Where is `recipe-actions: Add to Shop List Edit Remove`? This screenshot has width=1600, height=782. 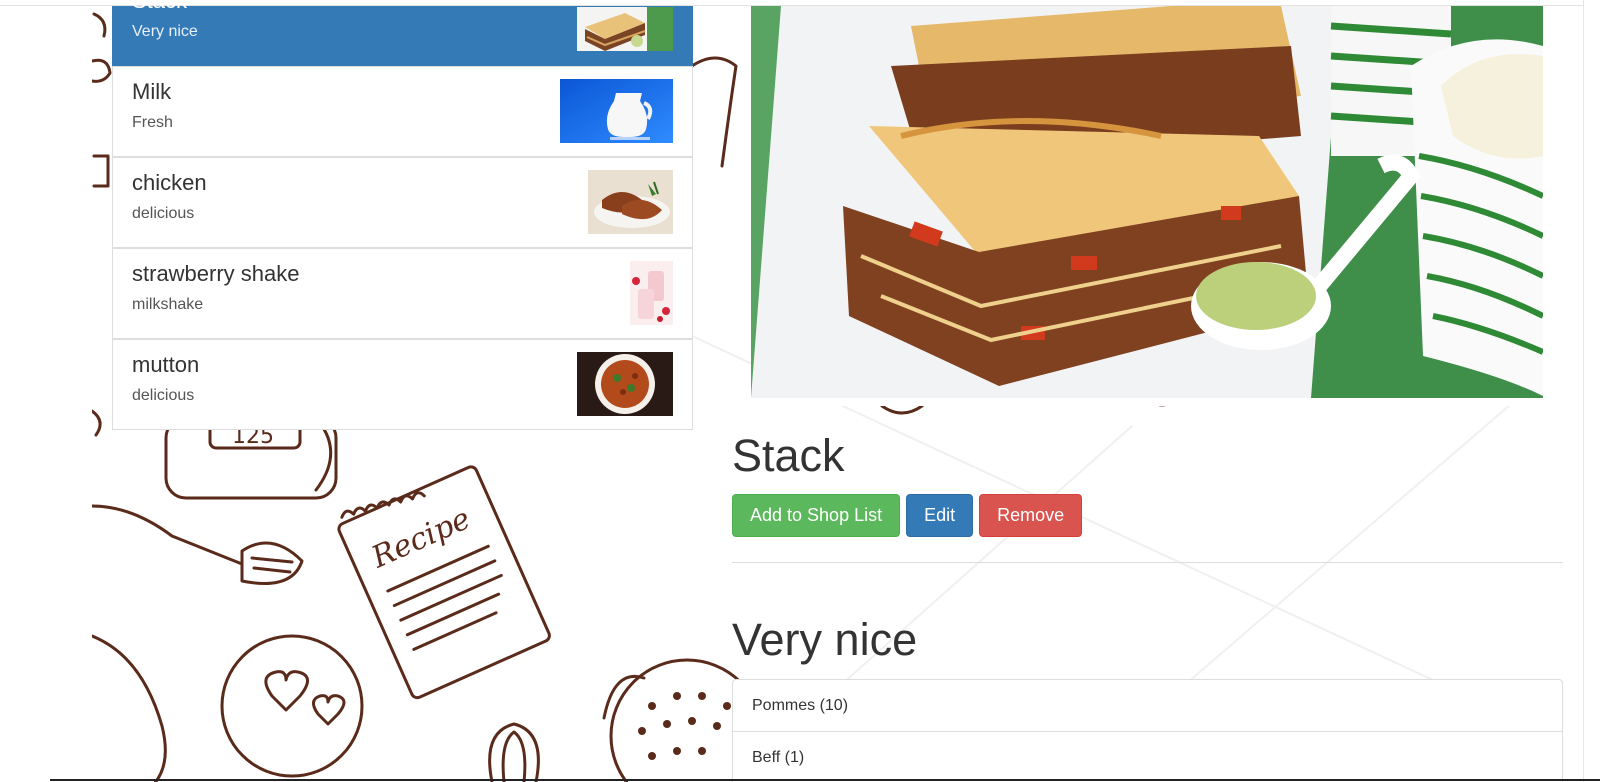 recipe-actions: Add to Shop List Edit Remove is located at coordinates (907, 516).